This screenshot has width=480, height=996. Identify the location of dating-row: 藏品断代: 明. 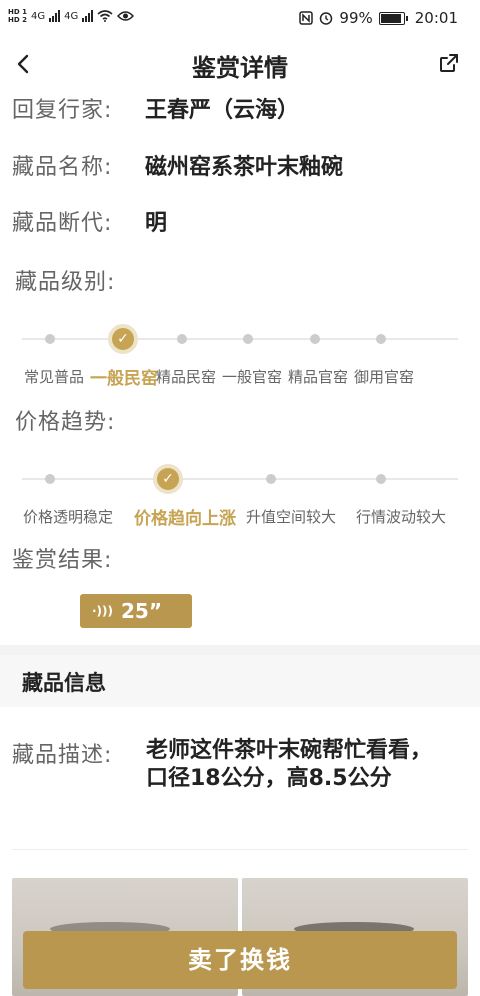
(89, 221).